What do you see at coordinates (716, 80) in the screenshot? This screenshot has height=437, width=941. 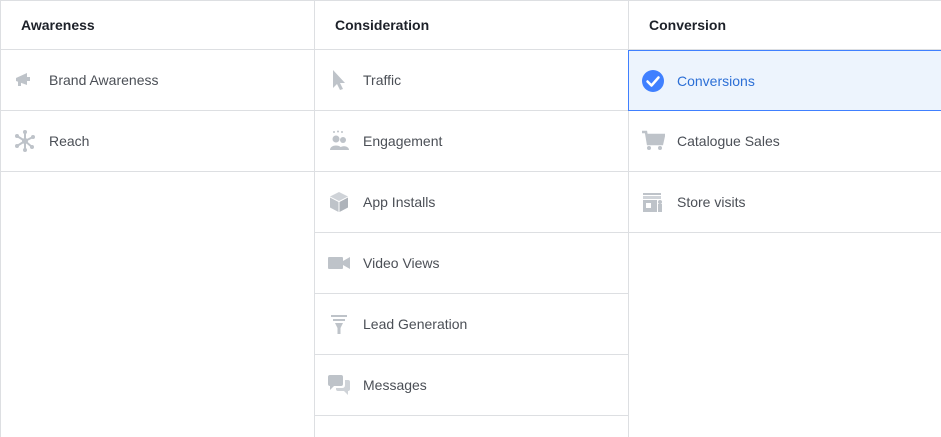 I see `objective-label: Conversions` at bounding box center [716, 80].